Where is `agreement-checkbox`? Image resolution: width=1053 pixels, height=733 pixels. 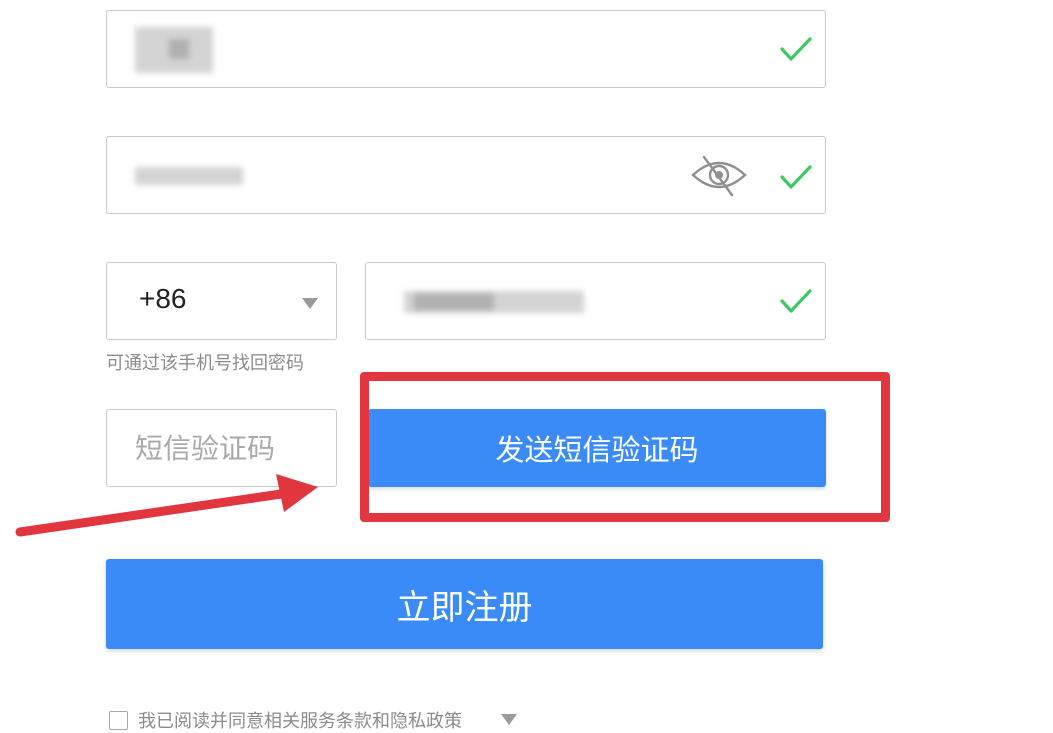 agreement-checkbox is located at coordinates (118, 720).